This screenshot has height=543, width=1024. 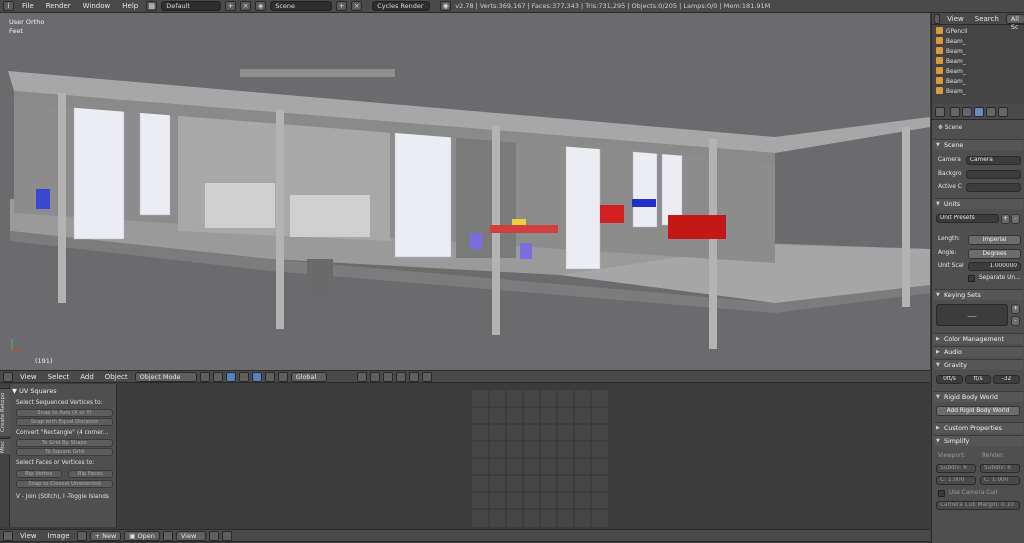 I want to click on shading-solid-icon, so click(x=204, y=376).